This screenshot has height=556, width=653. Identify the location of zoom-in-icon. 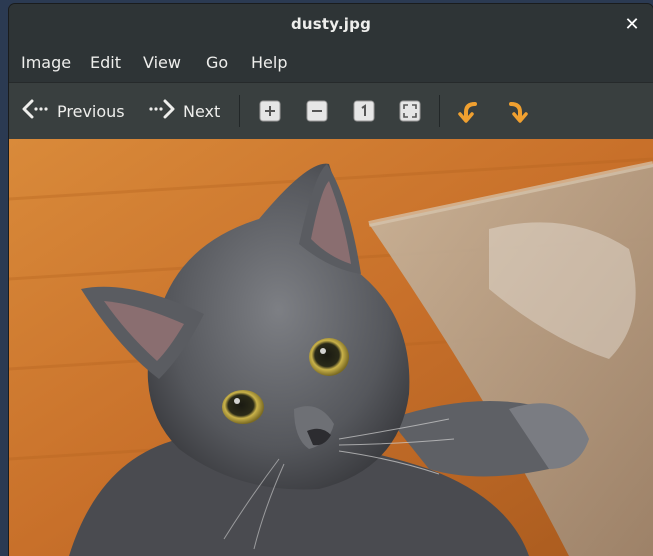
(270, 111).